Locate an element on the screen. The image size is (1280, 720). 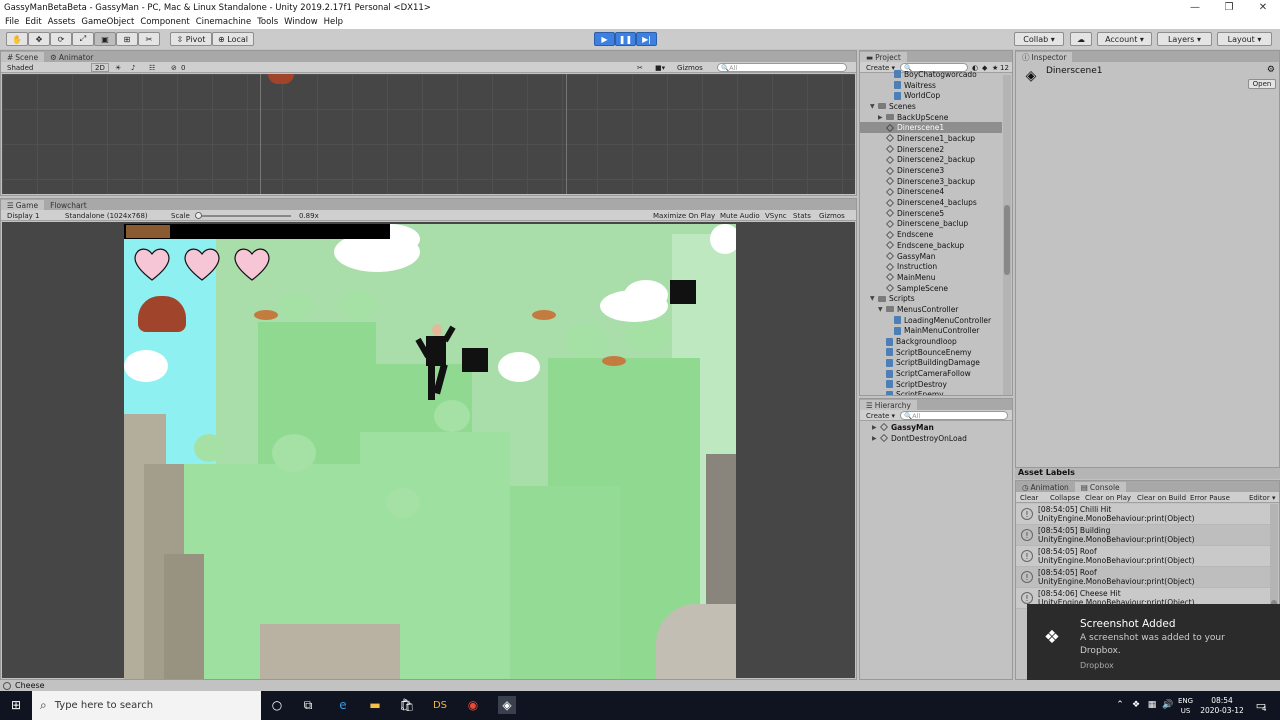
vsync-toggle: VSync is located at coordinates (776, 215).